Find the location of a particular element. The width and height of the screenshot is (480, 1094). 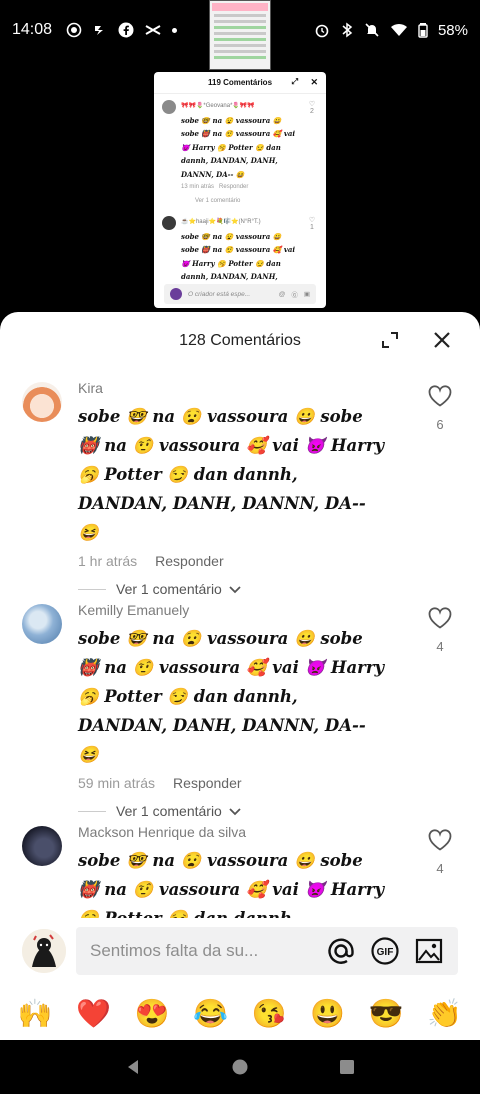

more-notifications-dot is located at coordinates (175, 30).